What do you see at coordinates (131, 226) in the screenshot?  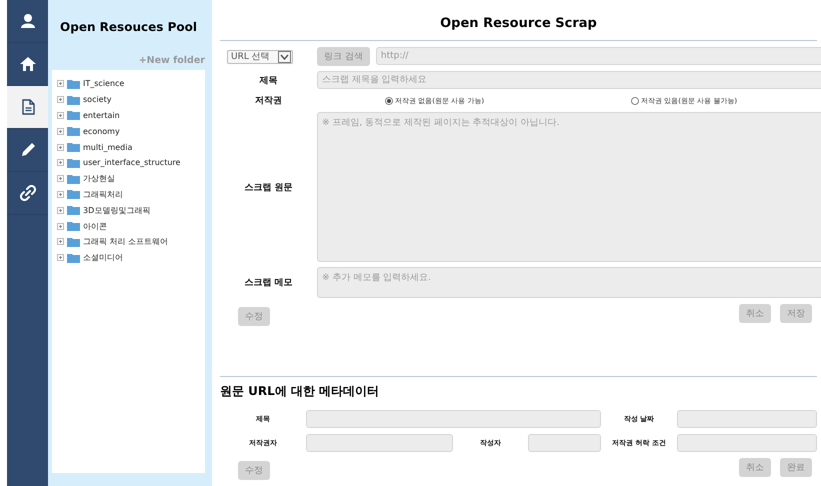 I see `tree-item: 아이콘` at bounding box center [131, 226].